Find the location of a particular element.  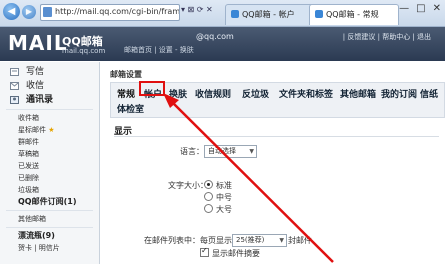

language-label: 语言： is located at coordinates (192, 151).